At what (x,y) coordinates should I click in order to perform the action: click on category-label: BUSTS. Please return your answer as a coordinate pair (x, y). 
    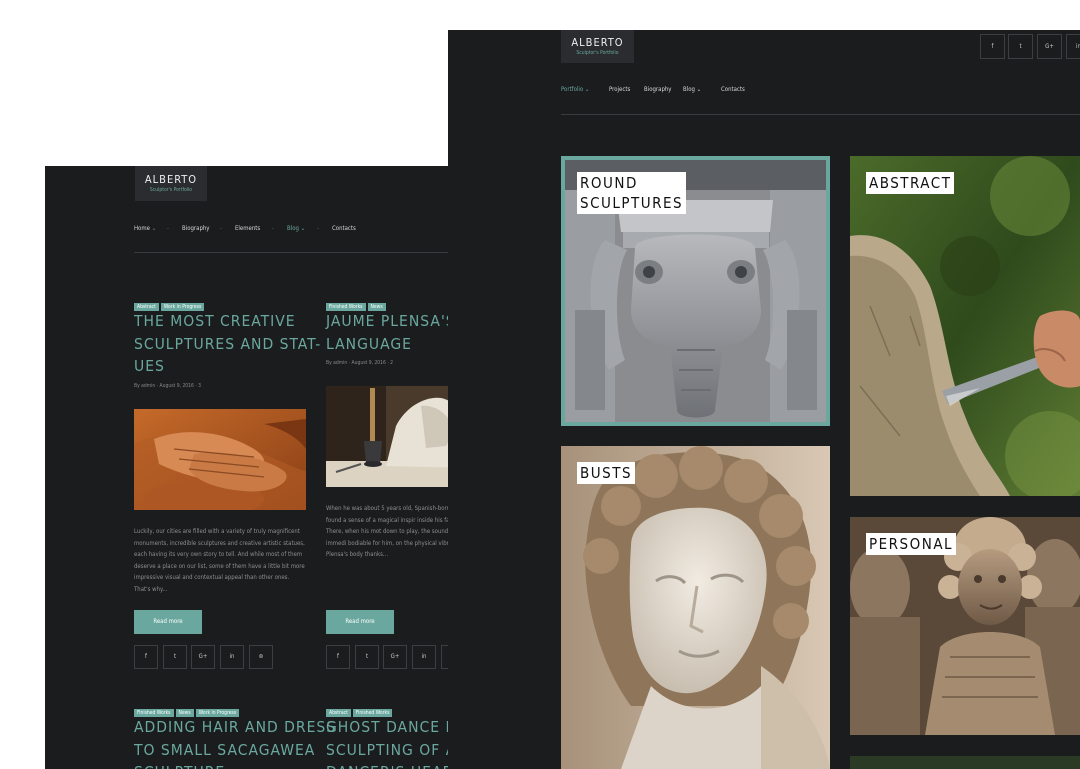
    Looking at the image, I should click on (606, 473).